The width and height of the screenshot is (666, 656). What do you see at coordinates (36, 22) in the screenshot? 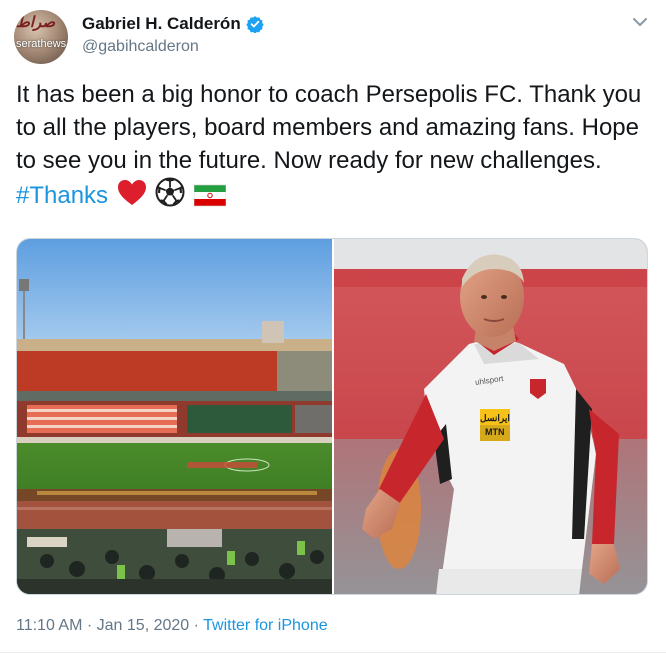
I see `avatar-watermark-top: صراط` at bounding box center [36, 22].